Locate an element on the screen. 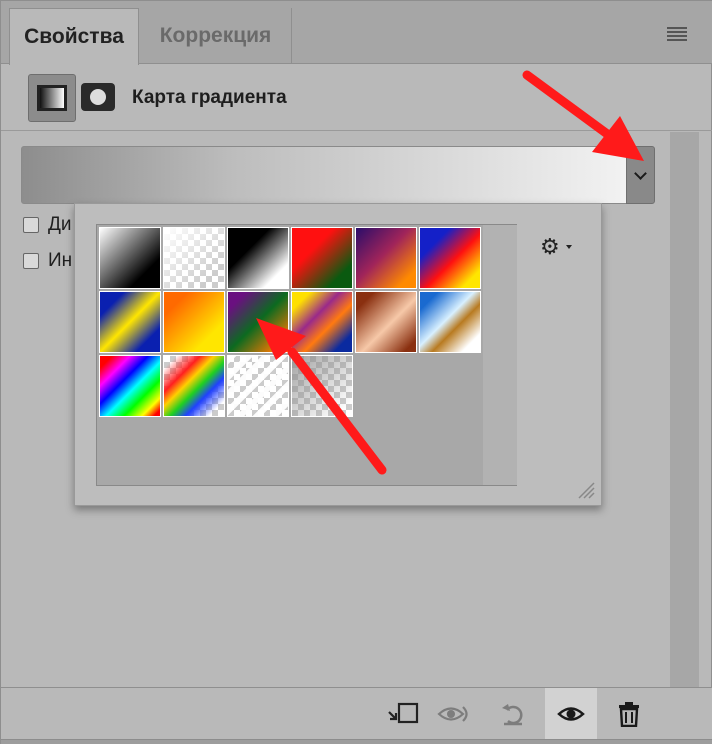 The image size is (712, 744). reset-button is located at coordinates (513, 714).